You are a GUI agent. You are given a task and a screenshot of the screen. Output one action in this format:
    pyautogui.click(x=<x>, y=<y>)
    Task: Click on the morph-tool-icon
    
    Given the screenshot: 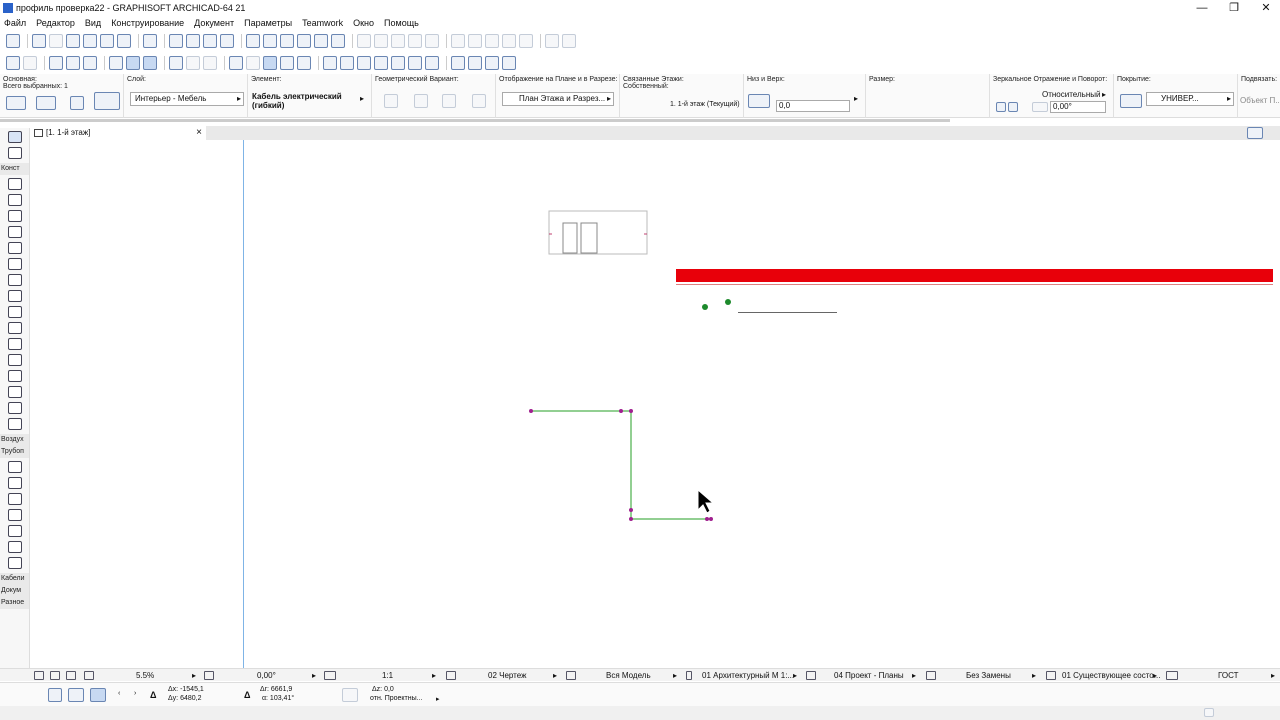 What is the action you would take?
    pyautogui.click(x=15, y=376)
    